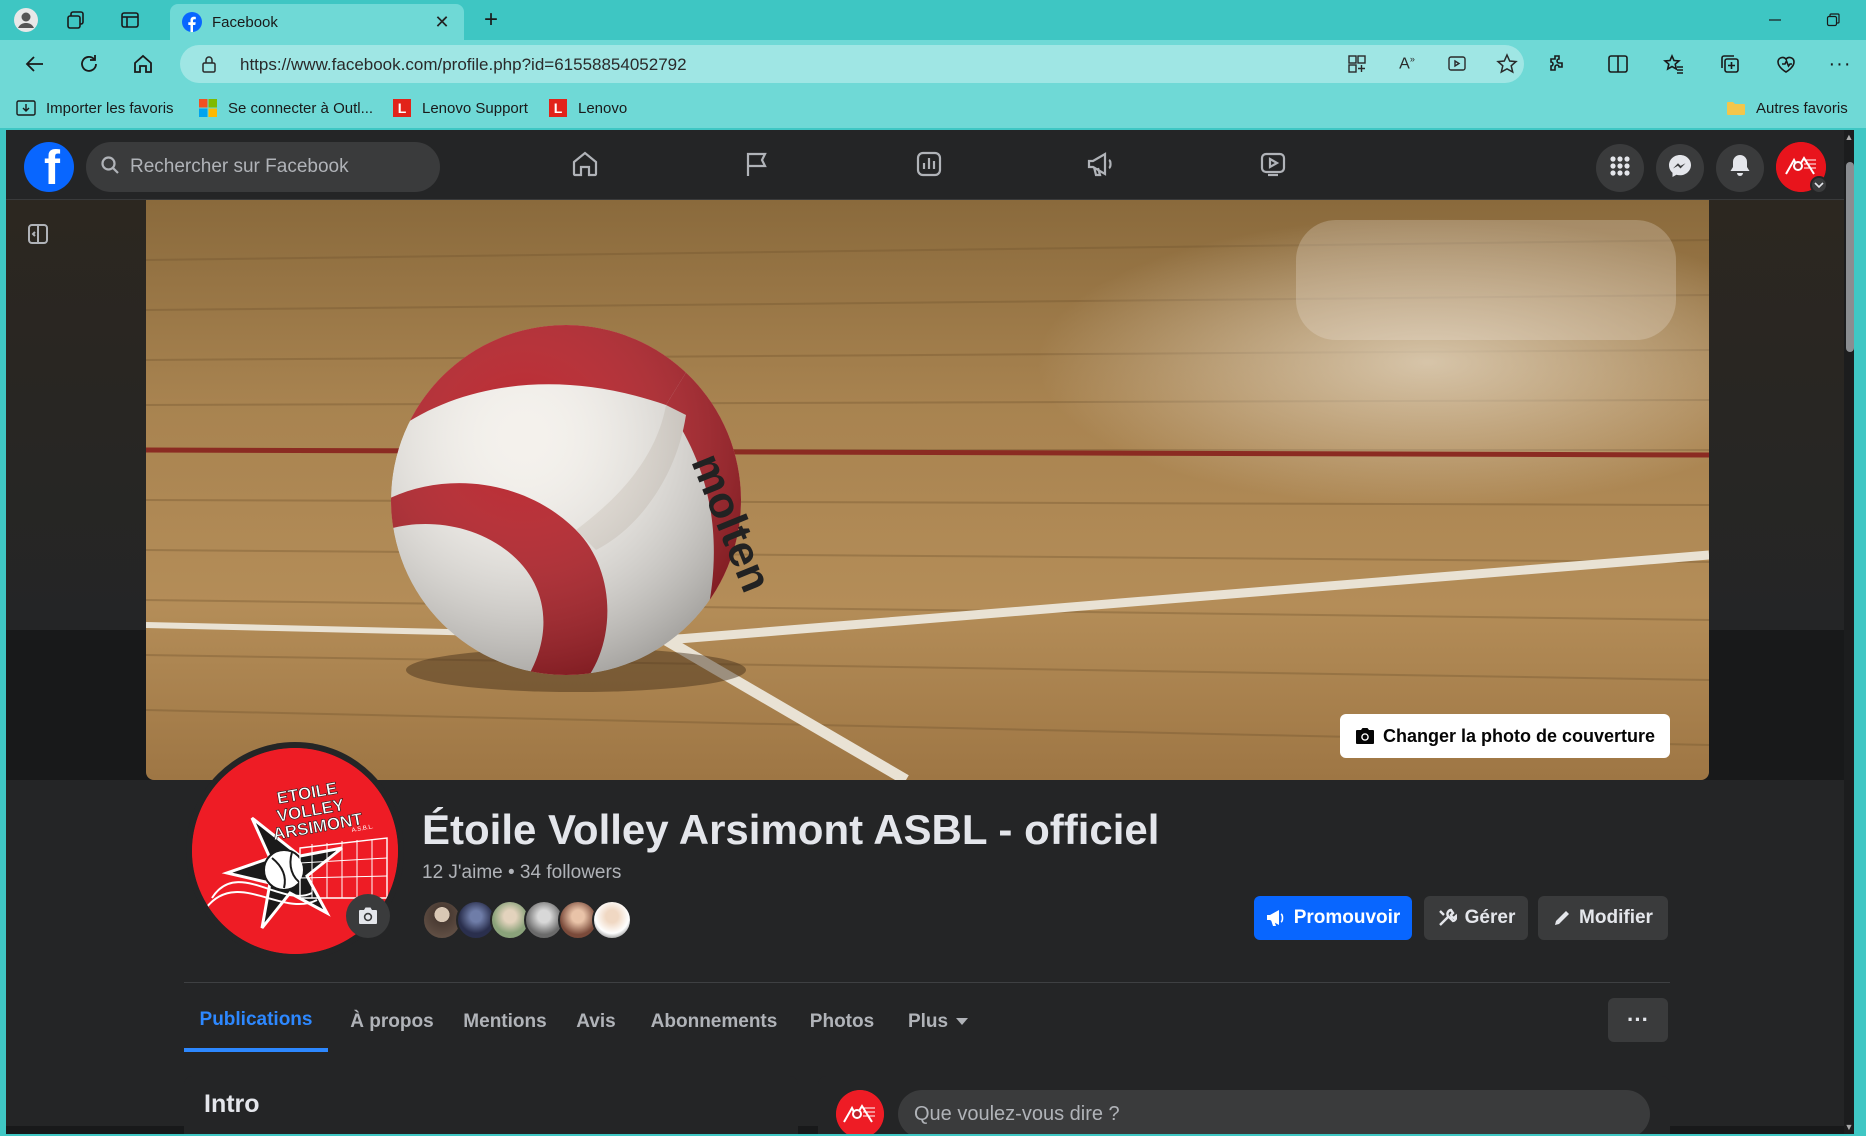  What do you see at coordinates (1616, 917) in the screenshot?
I see `edit-label: Modifier` at bounding box center [1616, 917].